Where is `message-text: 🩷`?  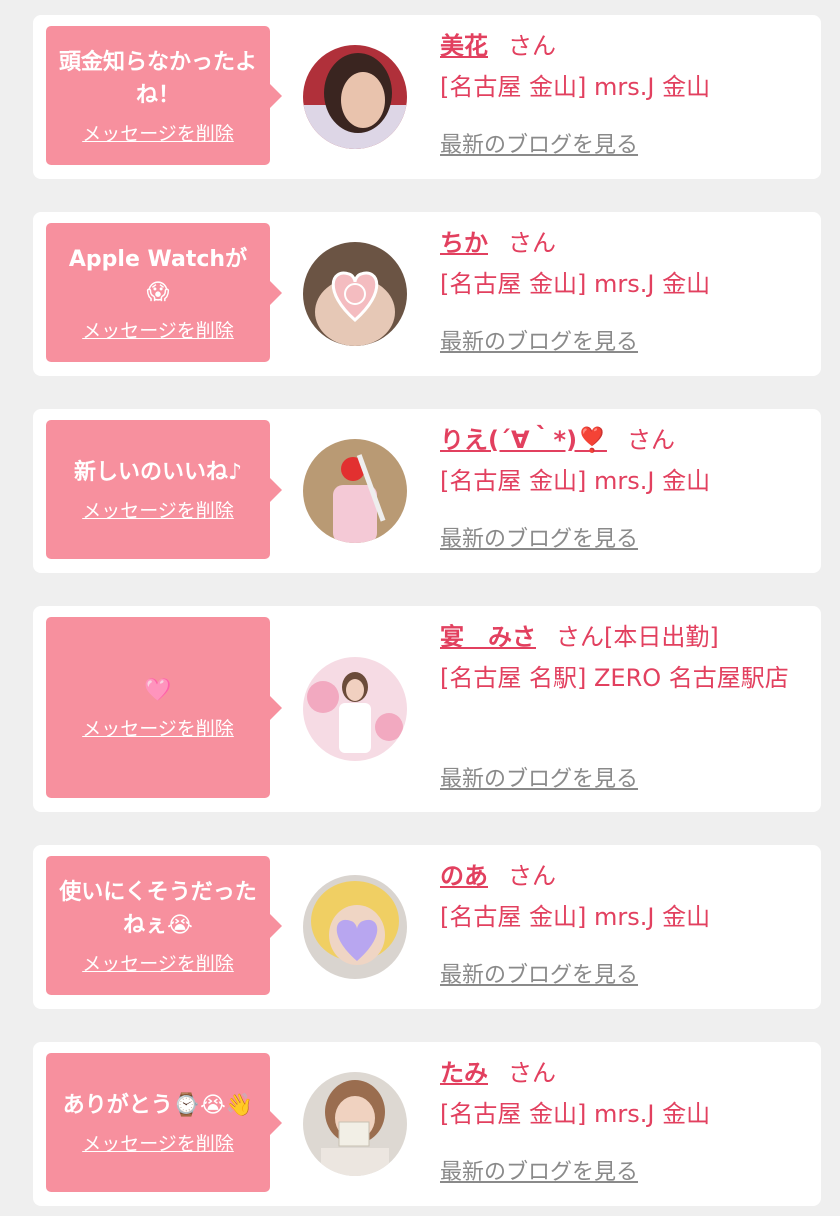
message-text: 🩷 is located at coordinates (158, 690).